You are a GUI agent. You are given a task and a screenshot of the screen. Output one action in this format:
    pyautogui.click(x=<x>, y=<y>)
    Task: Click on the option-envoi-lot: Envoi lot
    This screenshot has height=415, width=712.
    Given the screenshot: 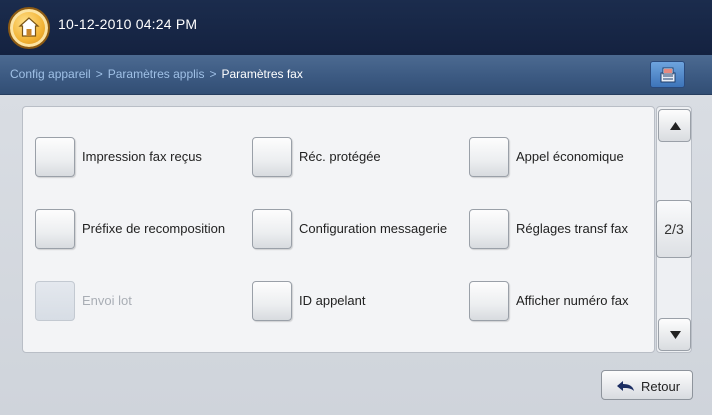 What is the action you would take?
    pyautogui.click(x=135, y=301)
    